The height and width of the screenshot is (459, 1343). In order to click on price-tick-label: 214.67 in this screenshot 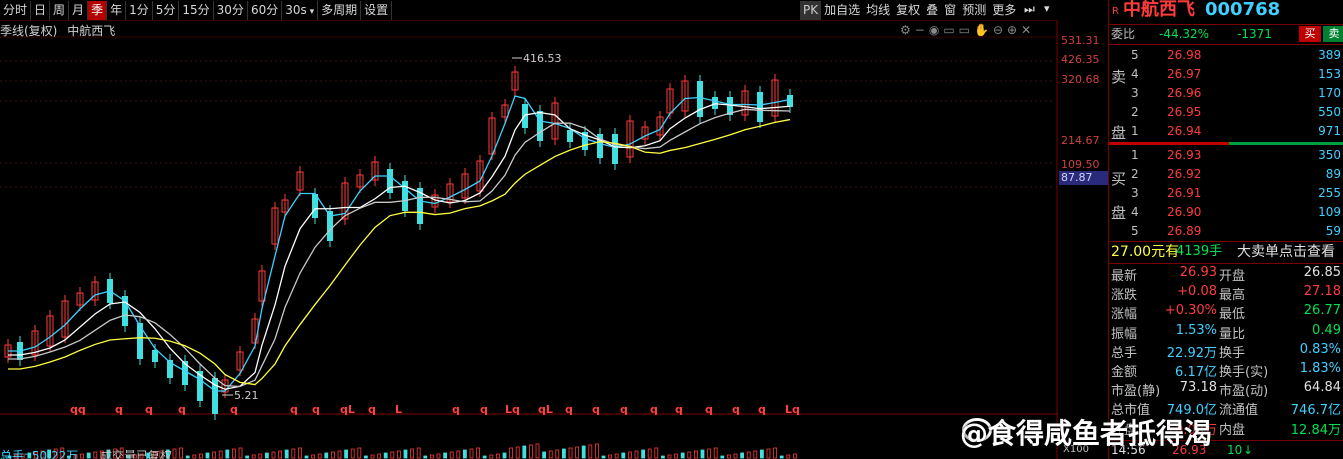, I will do `click(1080, 140)`.